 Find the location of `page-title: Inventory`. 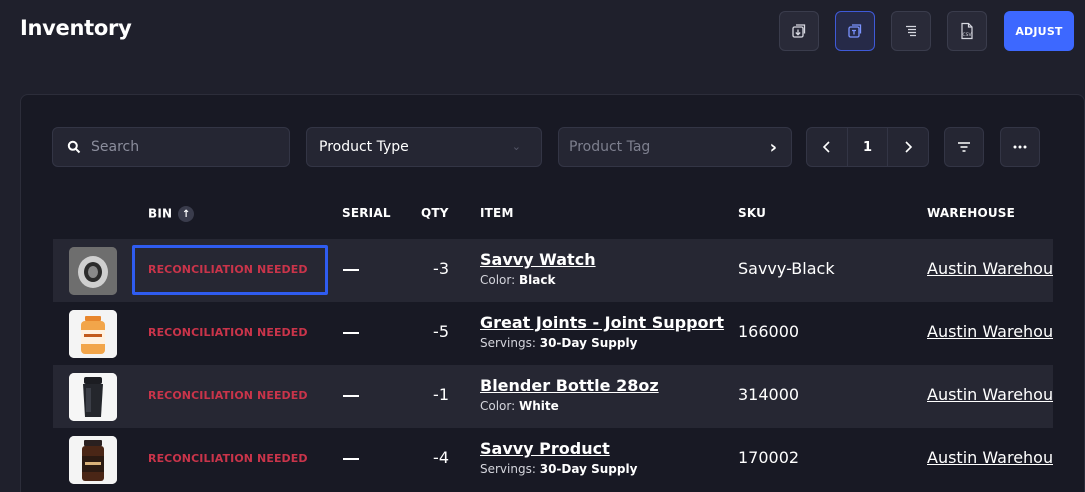

page-title: Inventory is located at coordinates (76, 28).